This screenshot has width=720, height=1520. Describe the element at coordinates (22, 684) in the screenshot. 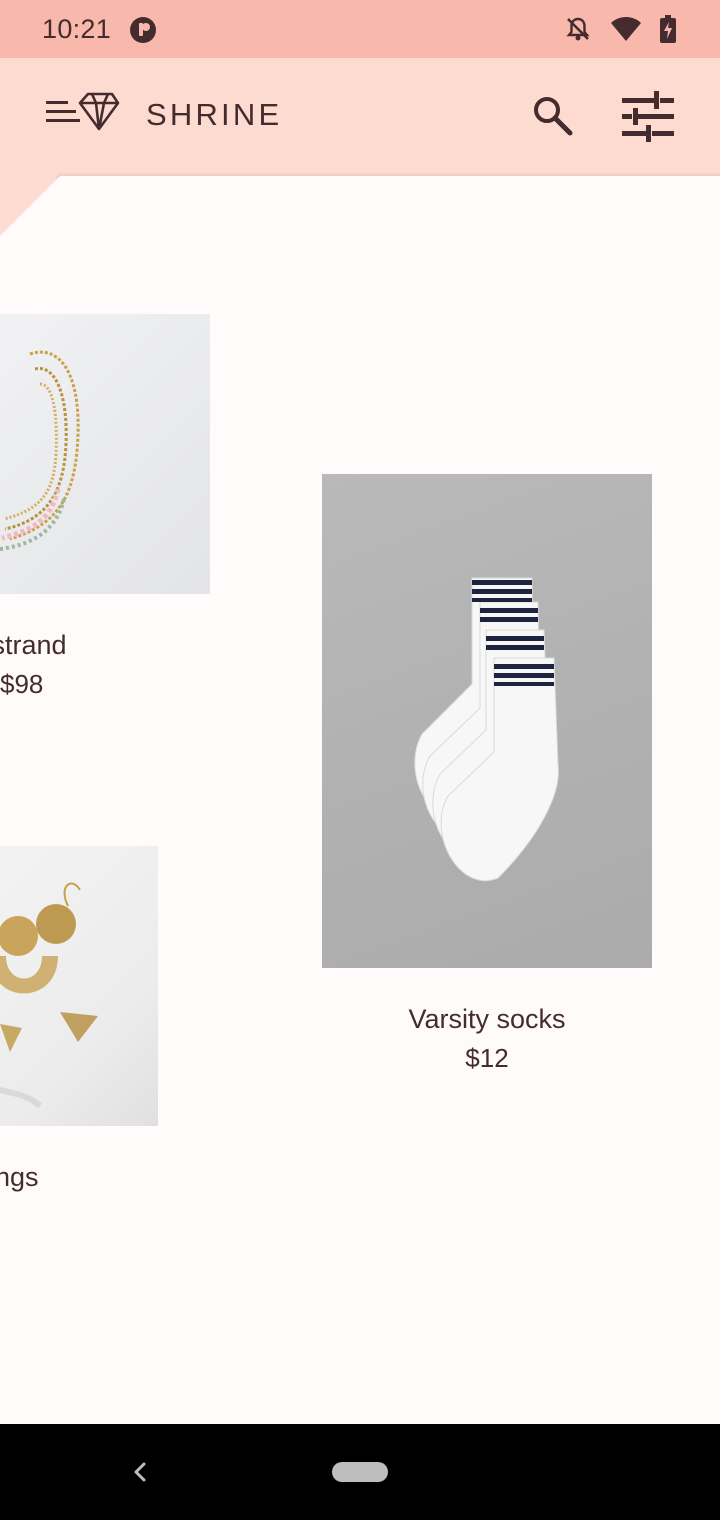

I see `product-price: $98` at that location.